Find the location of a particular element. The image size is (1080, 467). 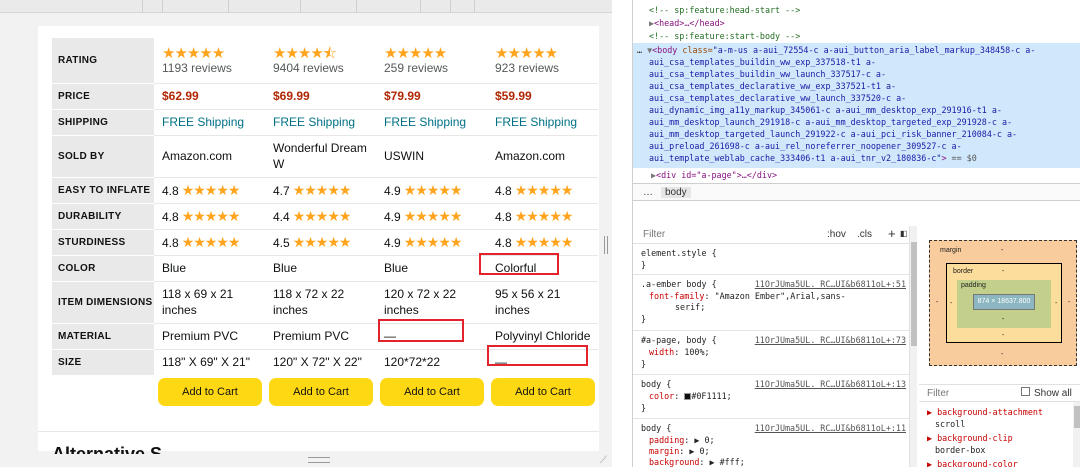

review-count-link: 923 reviews is located at coordinates (546, 68).